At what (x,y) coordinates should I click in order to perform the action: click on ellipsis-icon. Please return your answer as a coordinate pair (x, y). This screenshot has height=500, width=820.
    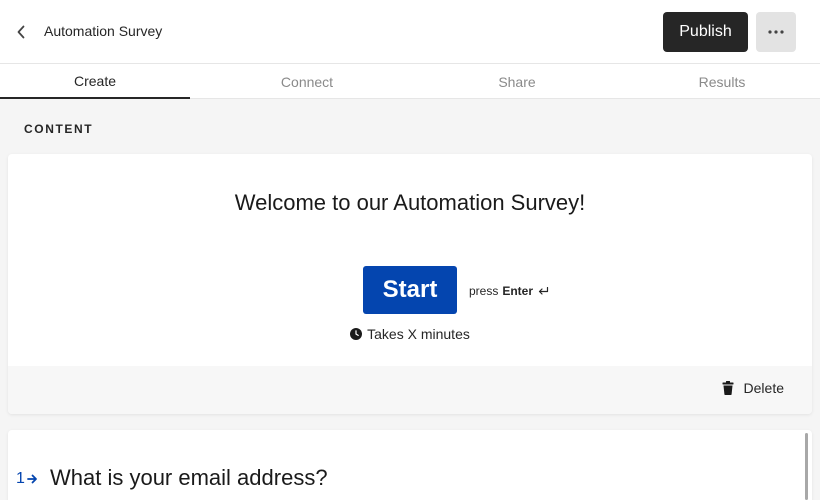
    Looking at the image, I should click on (776, 32).